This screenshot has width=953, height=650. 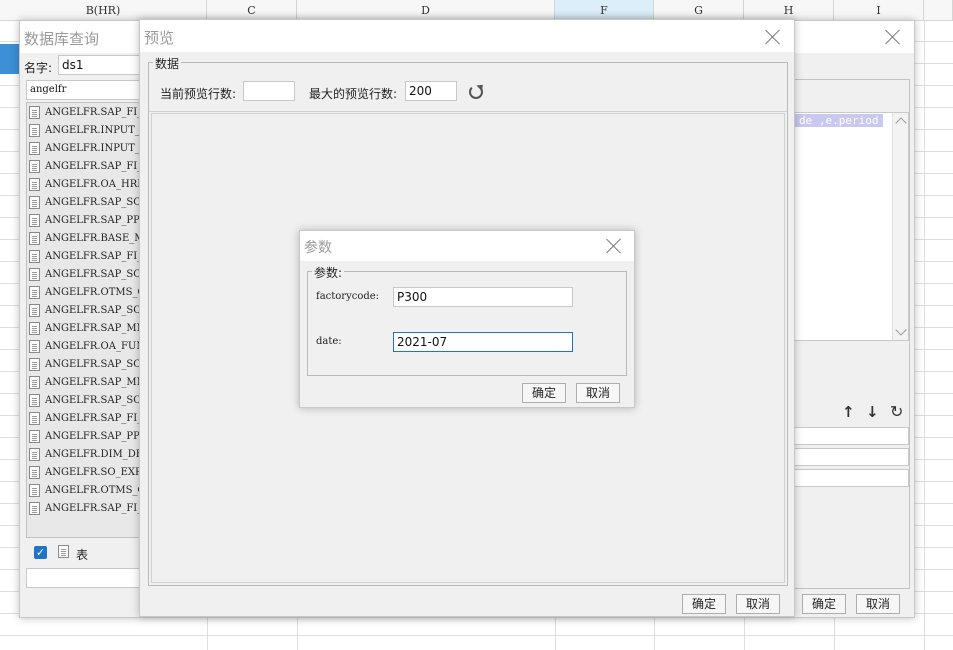 I want to click on column-header-f: F, so click(x=604, y=10).